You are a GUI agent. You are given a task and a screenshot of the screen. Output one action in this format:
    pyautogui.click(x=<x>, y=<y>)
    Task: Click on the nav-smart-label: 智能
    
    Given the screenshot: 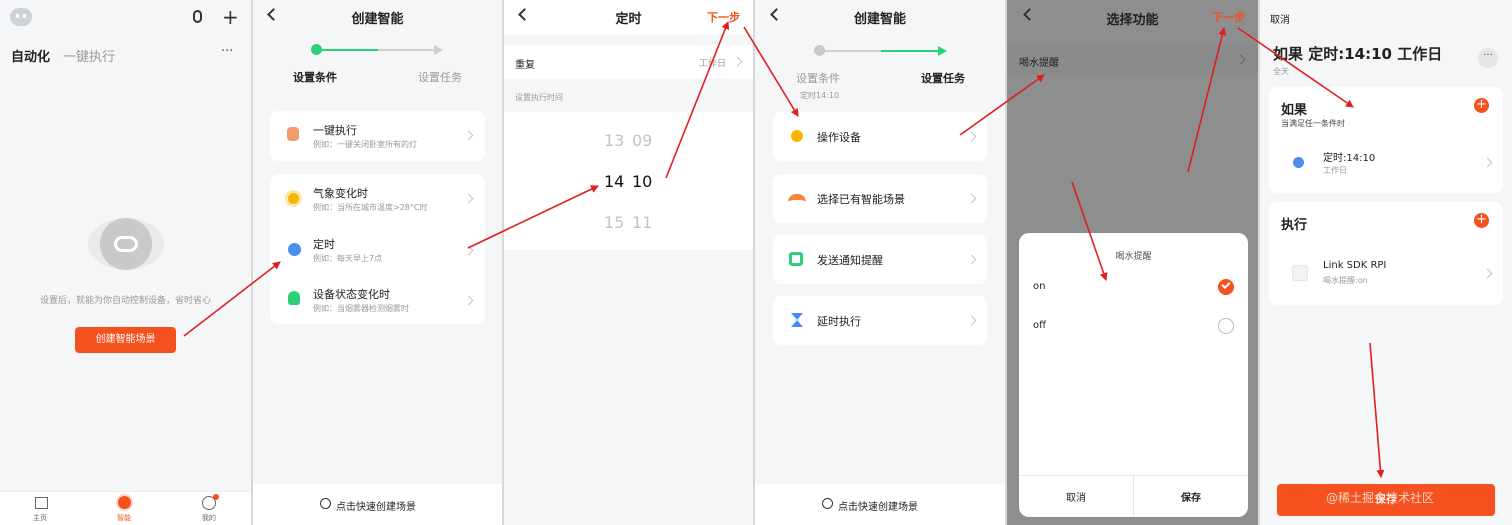 What is the action you would take?
    pyautogui.click(x=124, y=518)
    